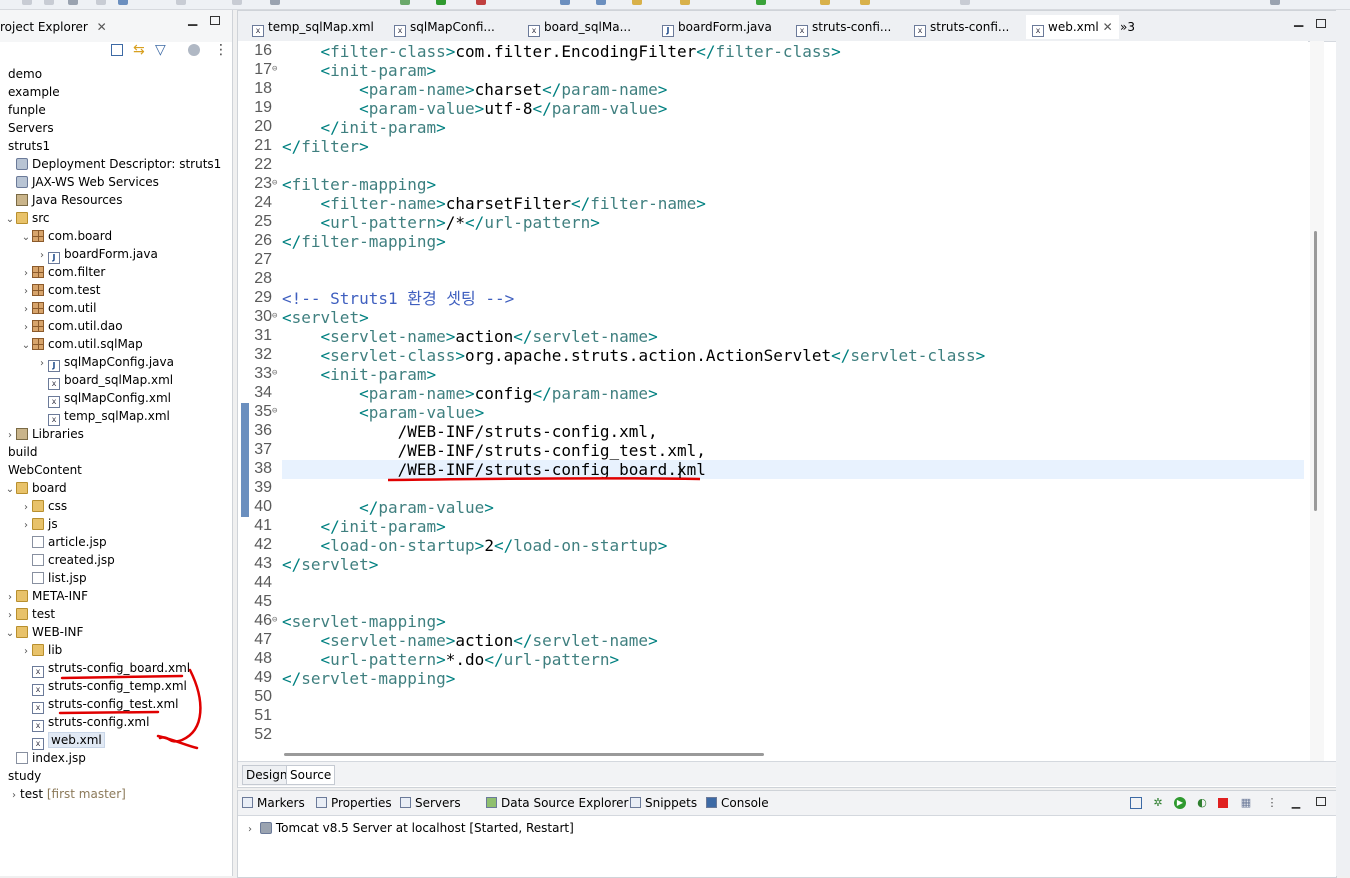  Describe the element at coordinates (250, 830) in the screenshot. I see `chevron-right-icon: ›` at that location.